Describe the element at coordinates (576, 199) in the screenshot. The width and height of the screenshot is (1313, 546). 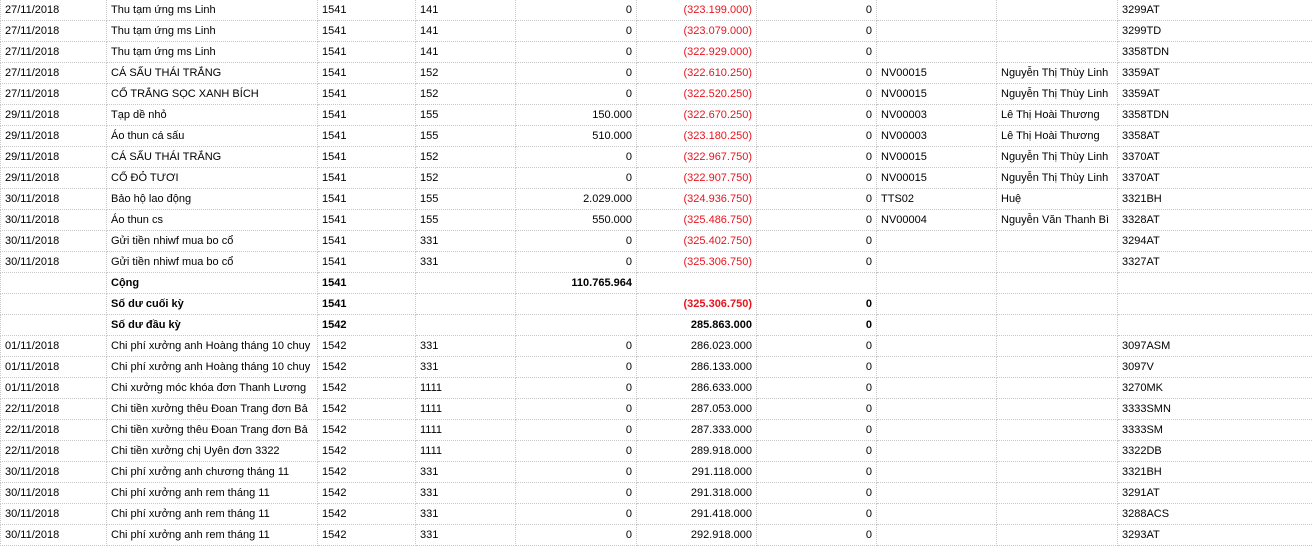
I see `cell-amount: 2.029.000` at that location.